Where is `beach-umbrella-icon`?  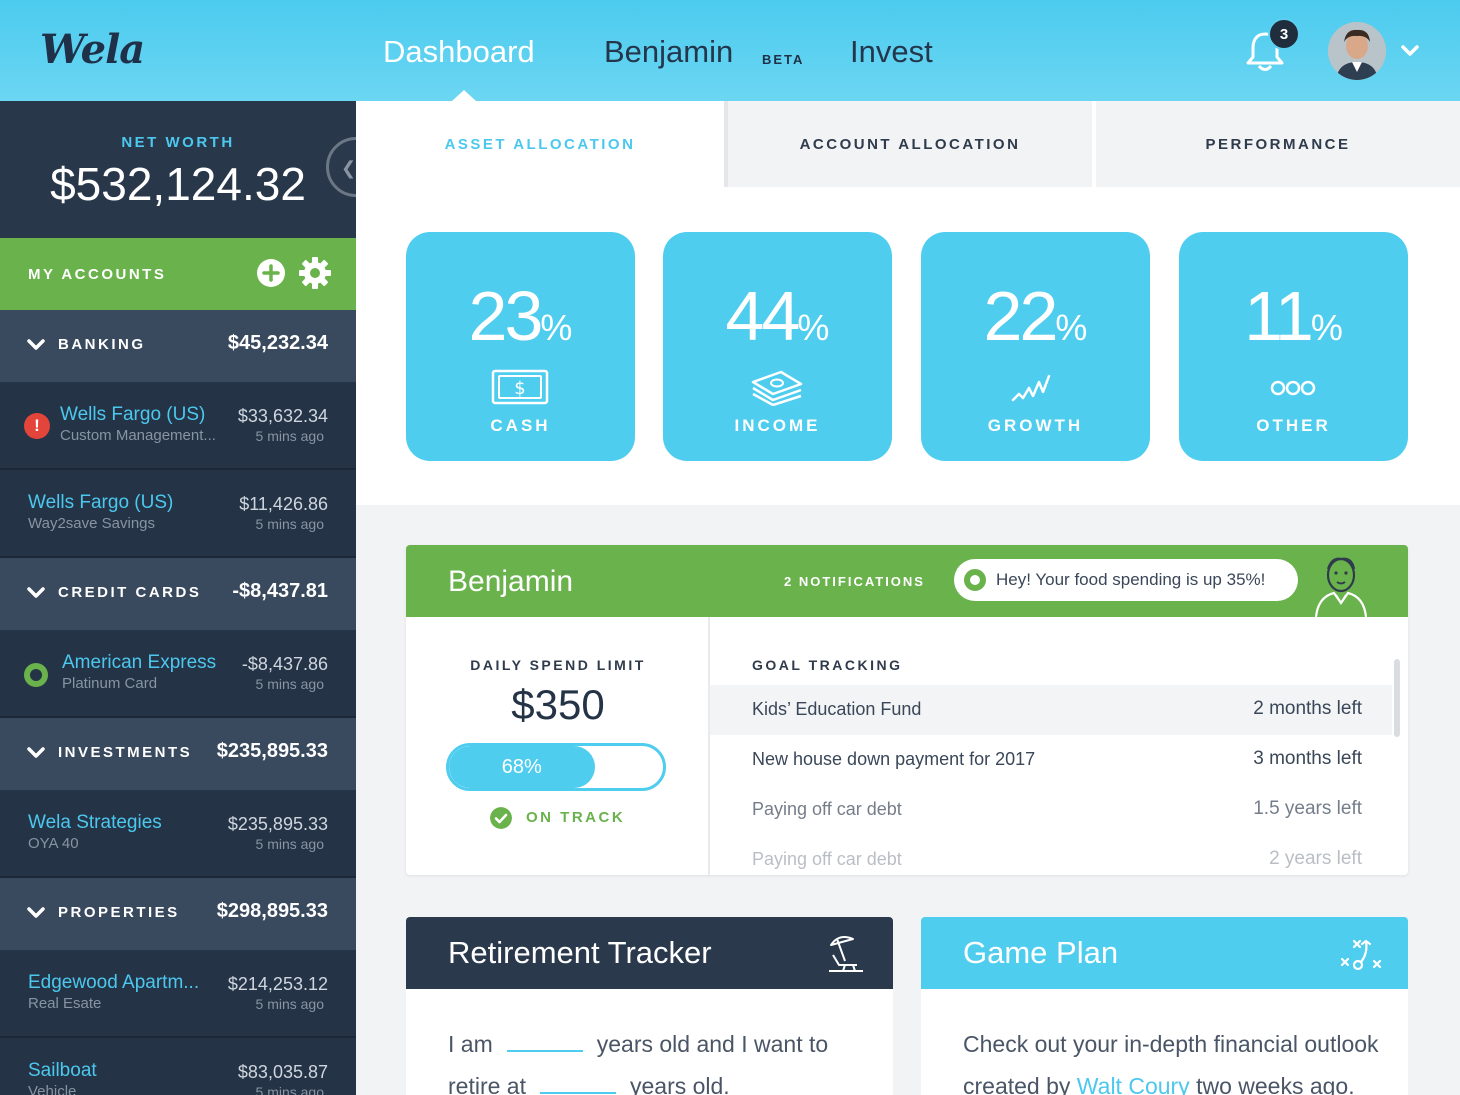 beach-umbrella-icon is located at coordinates (846, 954).